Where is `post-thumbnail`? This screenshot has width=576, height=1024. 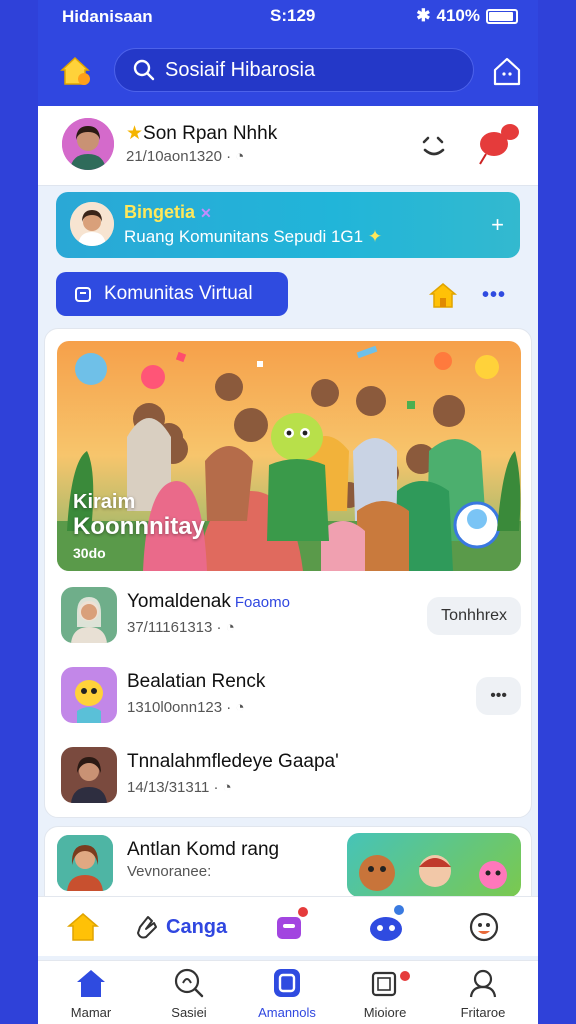
post-thumbnail is located at coordinates (434, 865).